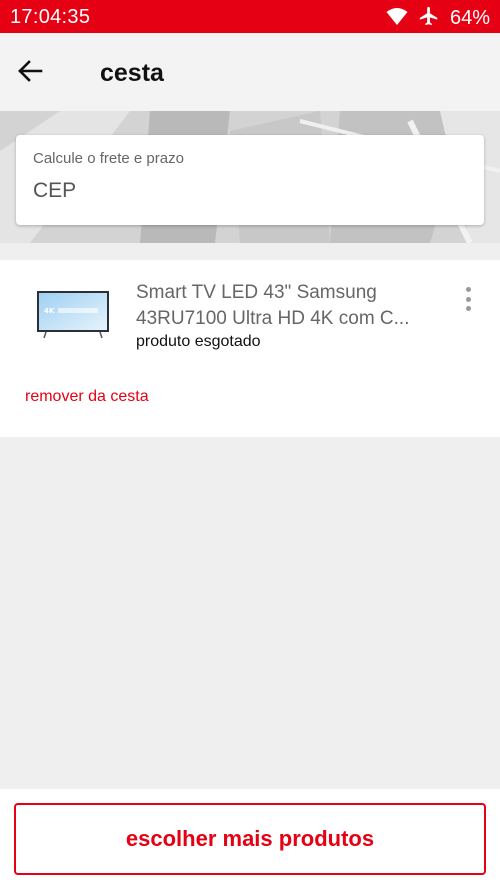 Image resolution: width=500 pixels, height=889 pixels. I want to click on more-vertical-icon, so click(468, 299).